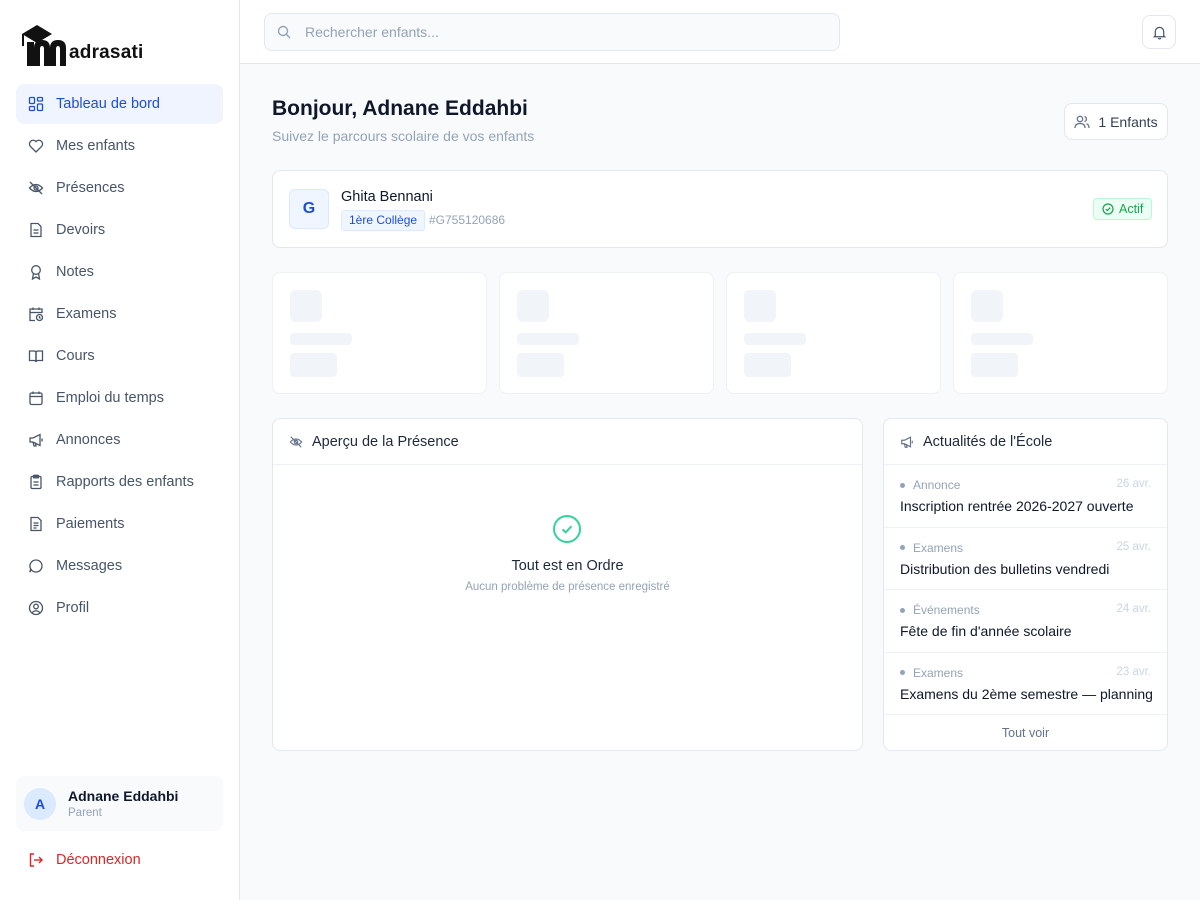 Image resolution: width=1200 pixels, height=900 pixels. What do you see at coordinates (36, 524) in the screenshot?
I see `receipt-icon` at bounding box center [36, 524].